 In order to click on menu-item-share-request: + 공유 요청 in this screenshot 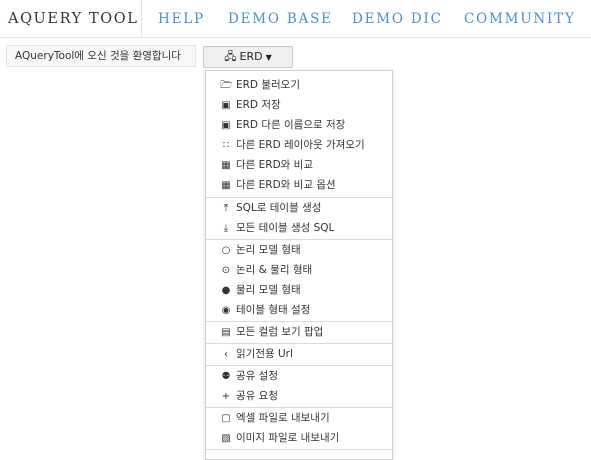, I will do `click(299, 396)`.